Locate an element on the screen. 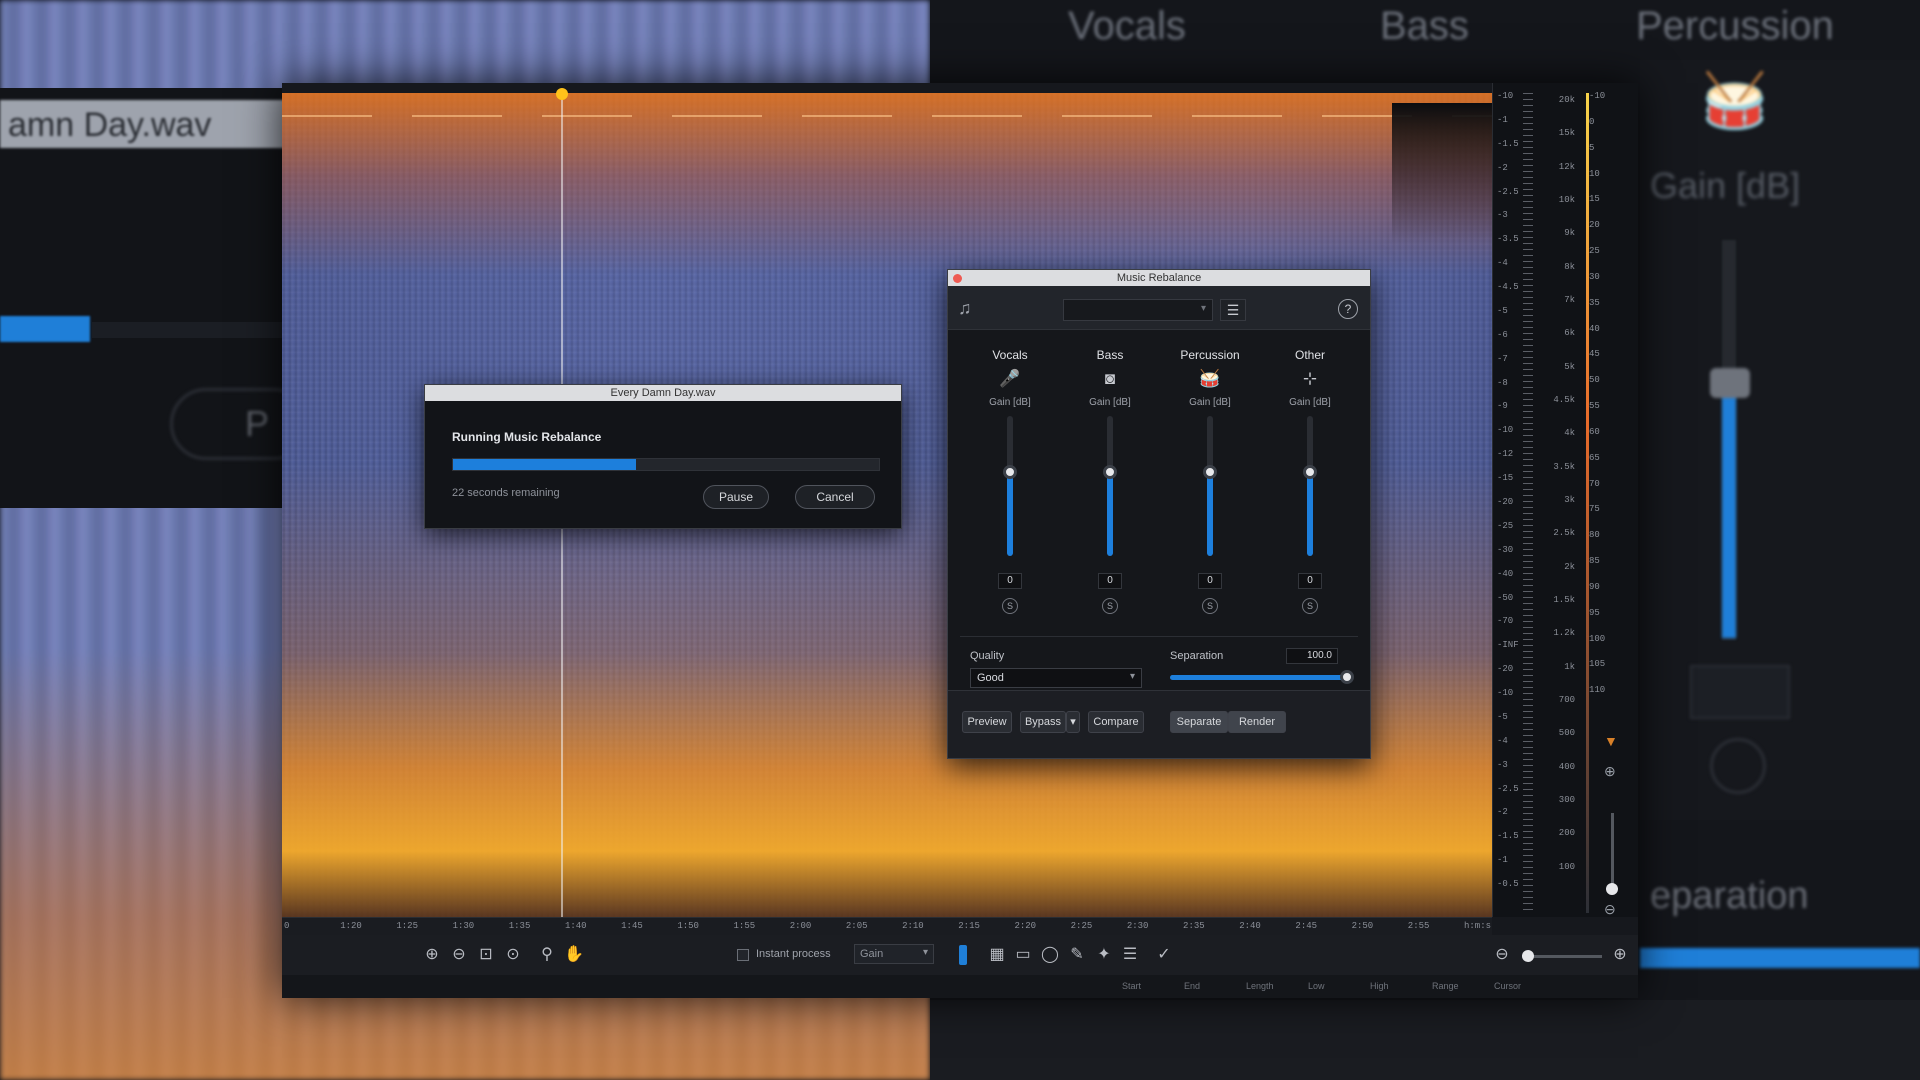  zoom-selection-icon: ⊡ is located at coordinates (486, 955).